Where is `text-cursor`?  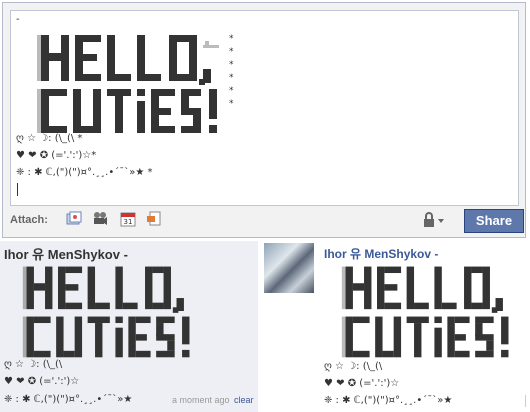 text-cursor is located at coordinates (17, 189).